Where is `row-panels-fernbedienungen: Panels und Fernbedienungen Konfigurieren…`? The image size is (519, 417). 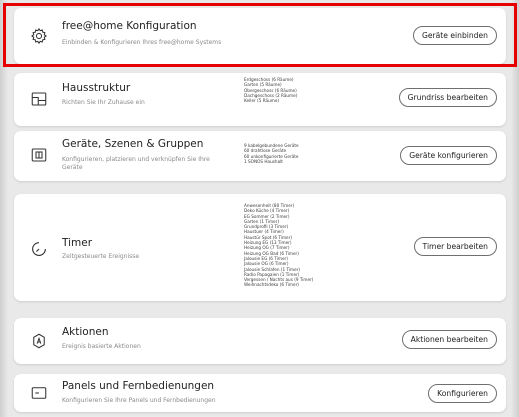 row-panels-fernbedienungen: Panels und Fernbedienungen Konfigurieren… is located at coordinates (260, 393).